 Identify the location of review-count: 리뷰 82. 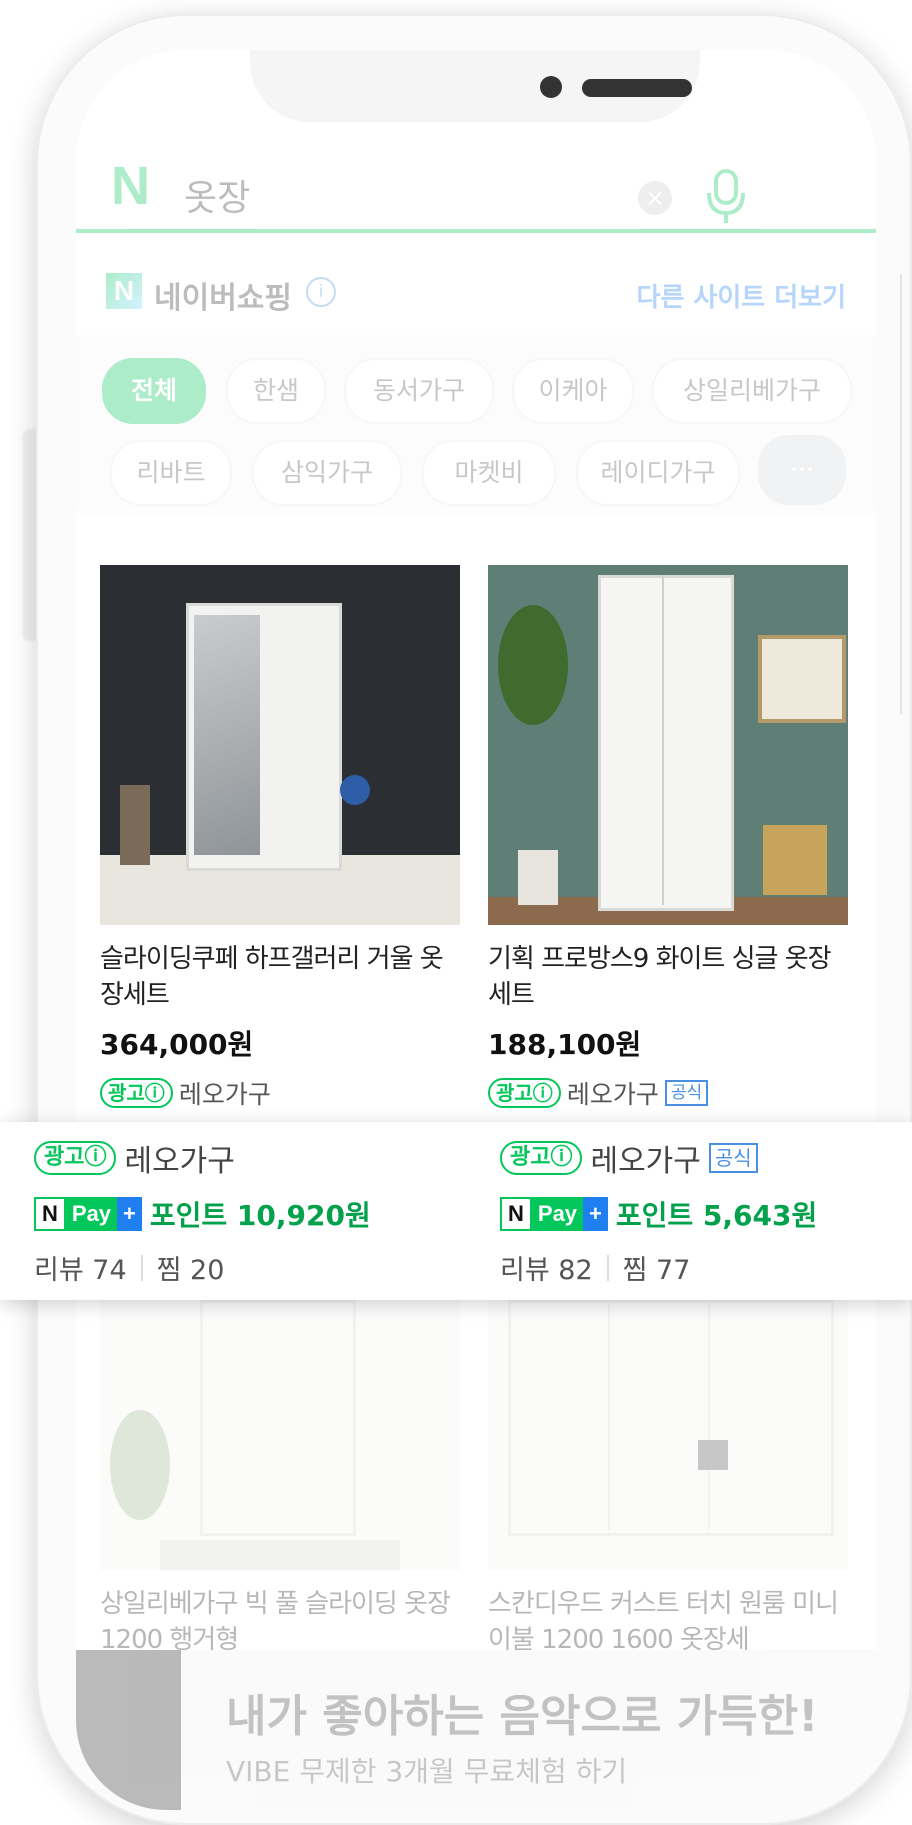
(546, 1267).